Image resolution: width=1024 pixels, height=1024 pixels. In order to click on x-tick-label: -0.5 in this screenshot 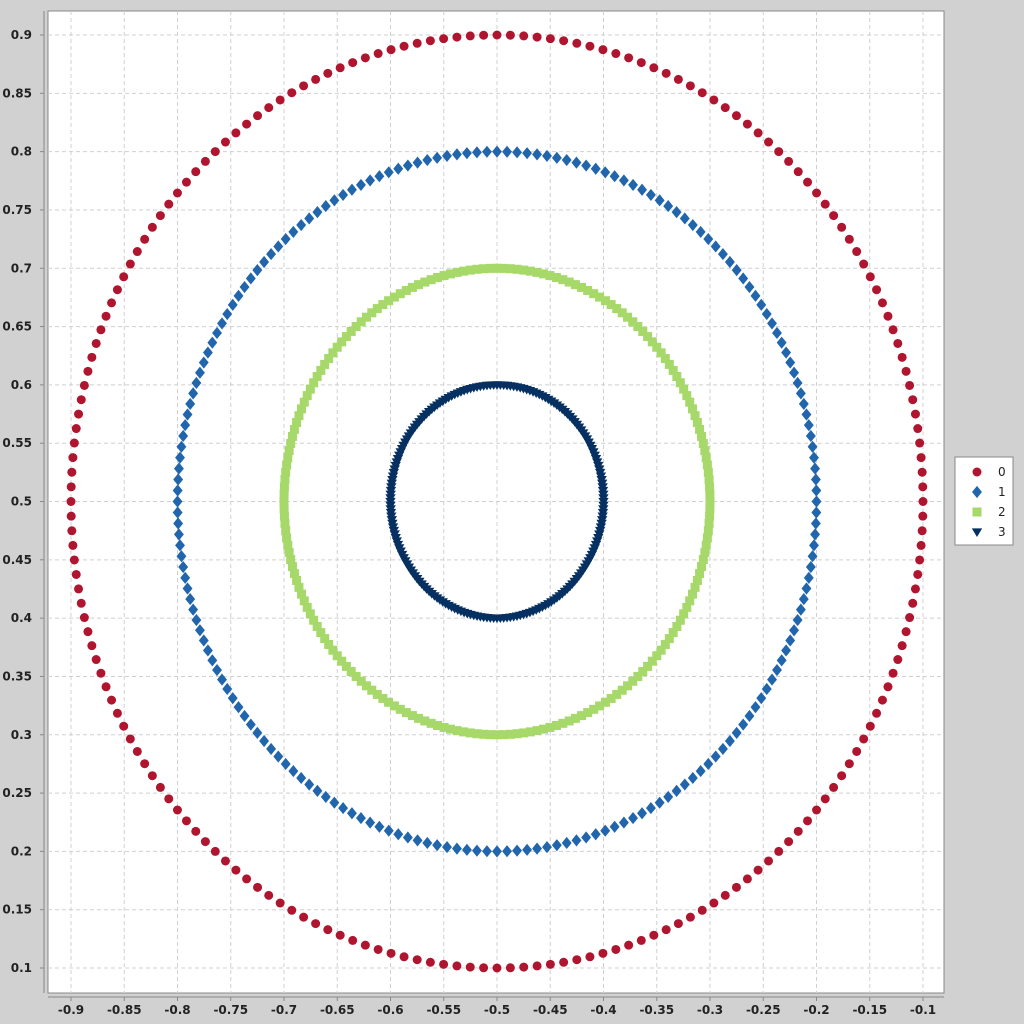, I will do `click(497, 1010)`.